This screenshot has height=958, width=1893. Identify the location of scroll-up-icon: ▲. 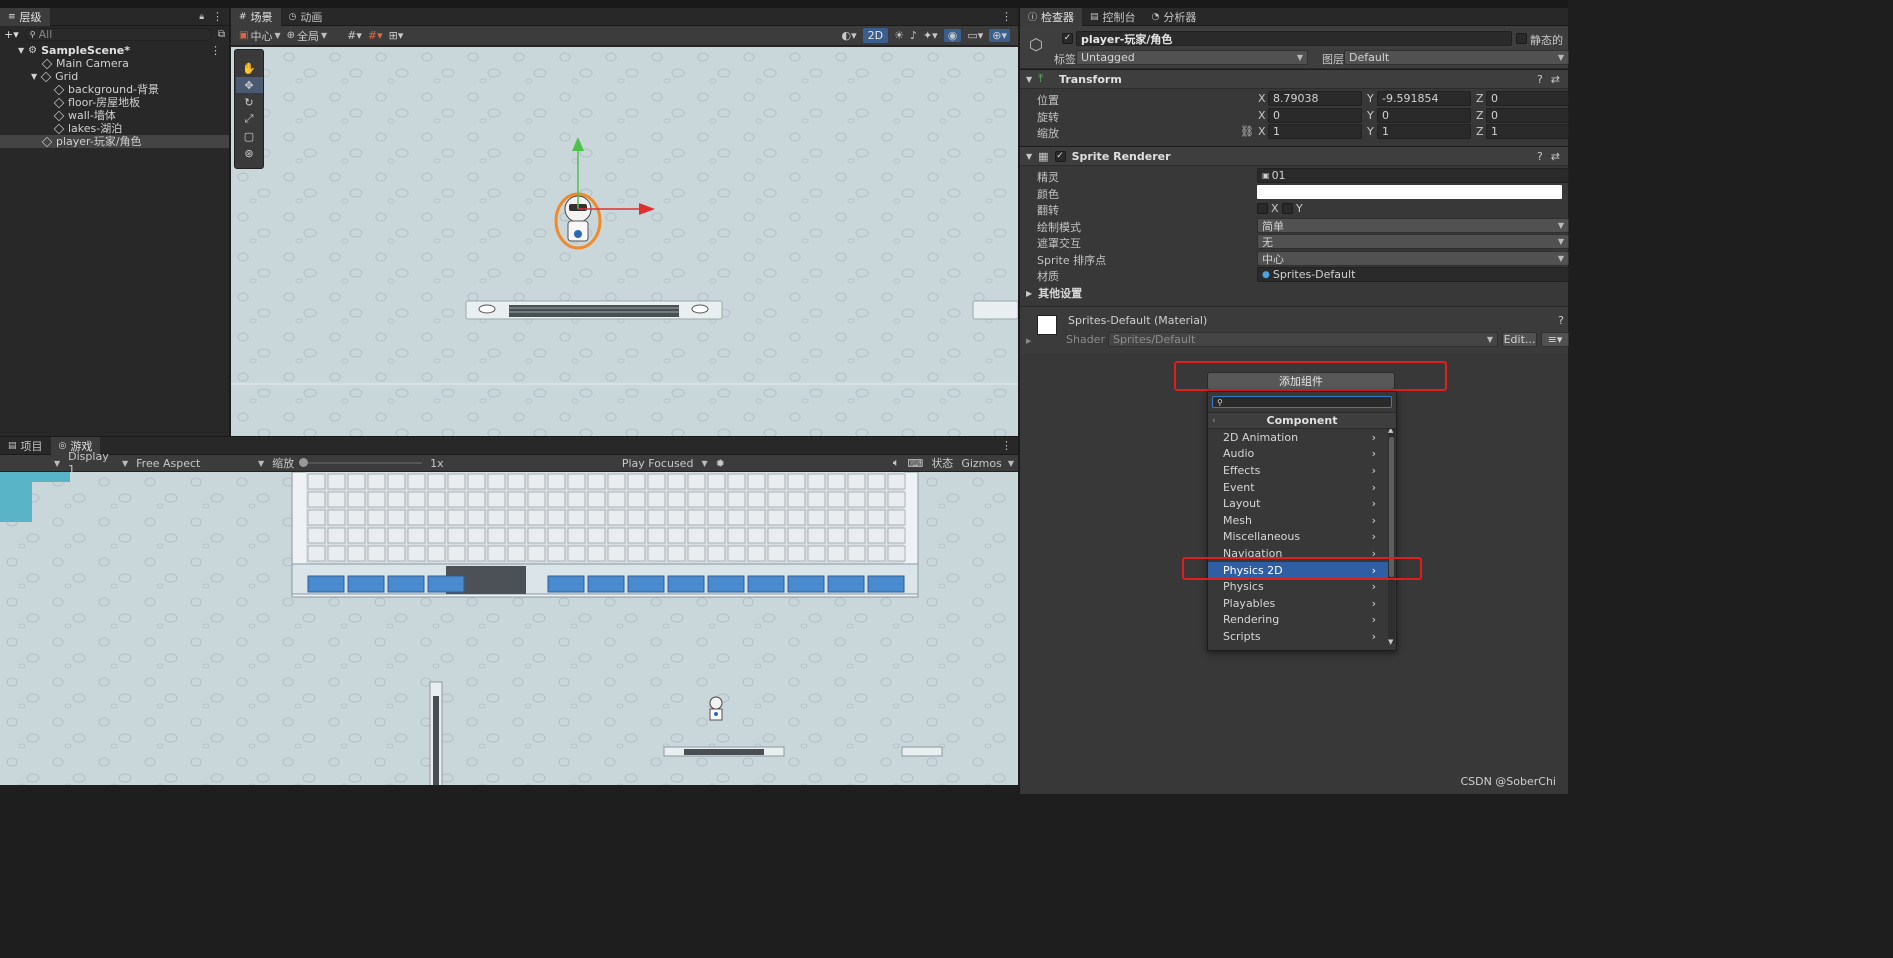
(1390, 431).